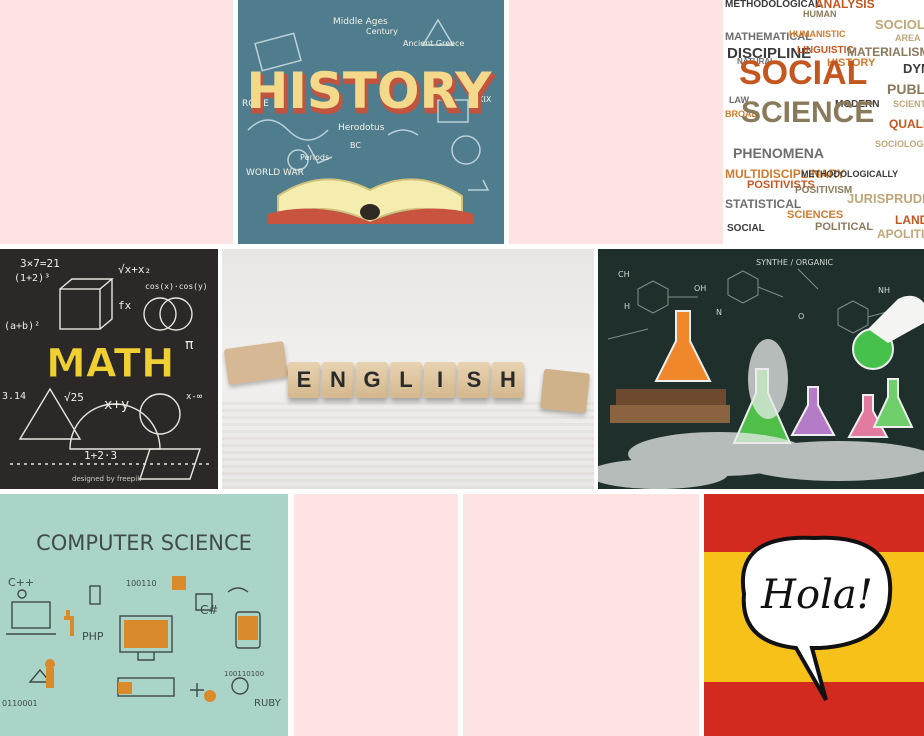 This screenshot has height=736, width=924. I want to click on chem-note-1: SYNTHE / ORGANIC, so click(795, 262).